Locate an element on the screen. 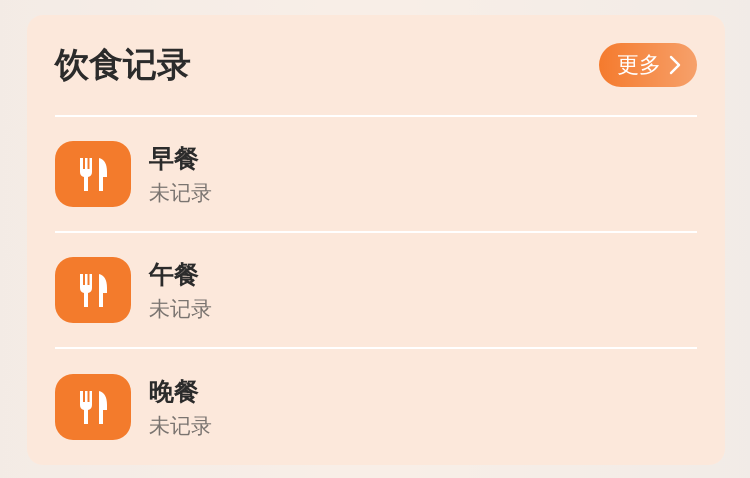 Image resolution: width=750 pixels, height=478 pixels. meal-name: 晚餐 is located at coordinates (174, 392).